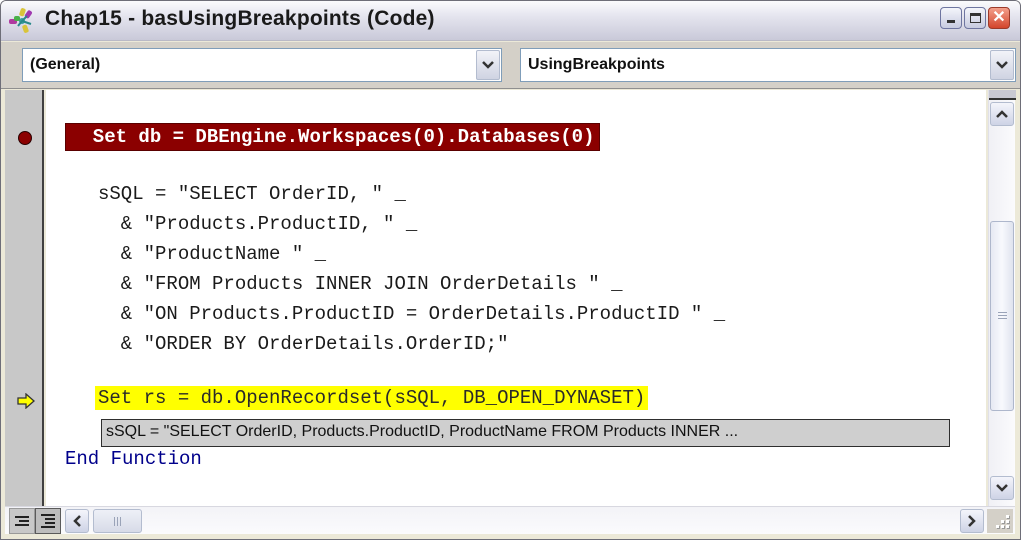  What do you see at coordinates (26, 401) in the screenshot?
I see `execution-pointer-icon` at bounding box center [26, 401].